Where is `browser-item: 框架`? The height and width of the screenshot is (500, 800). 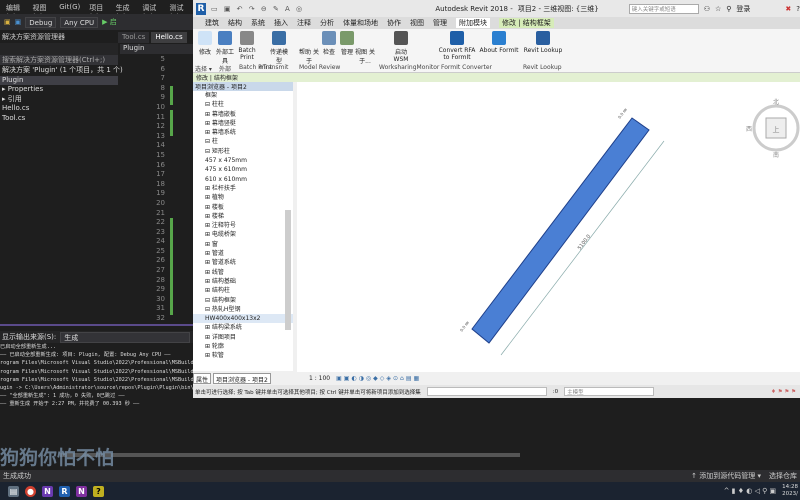 browser-item: 框架 is located at coordinates (243, 95).